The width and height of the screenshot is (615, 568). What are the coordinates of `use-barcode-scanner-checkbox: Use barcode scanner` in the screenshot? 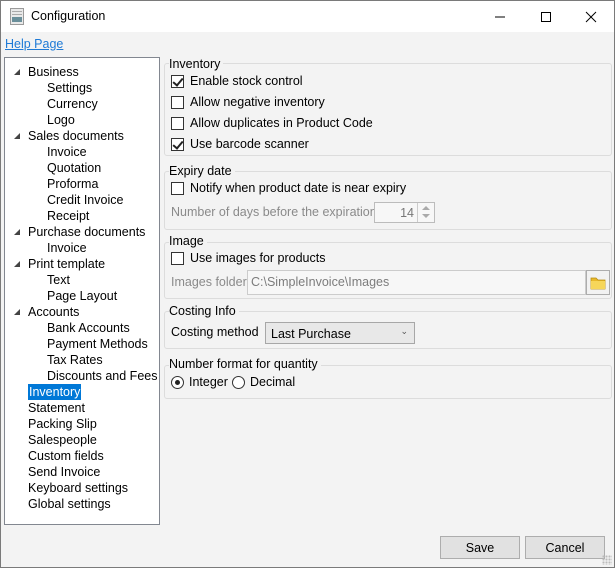 It's located at (240, 144).